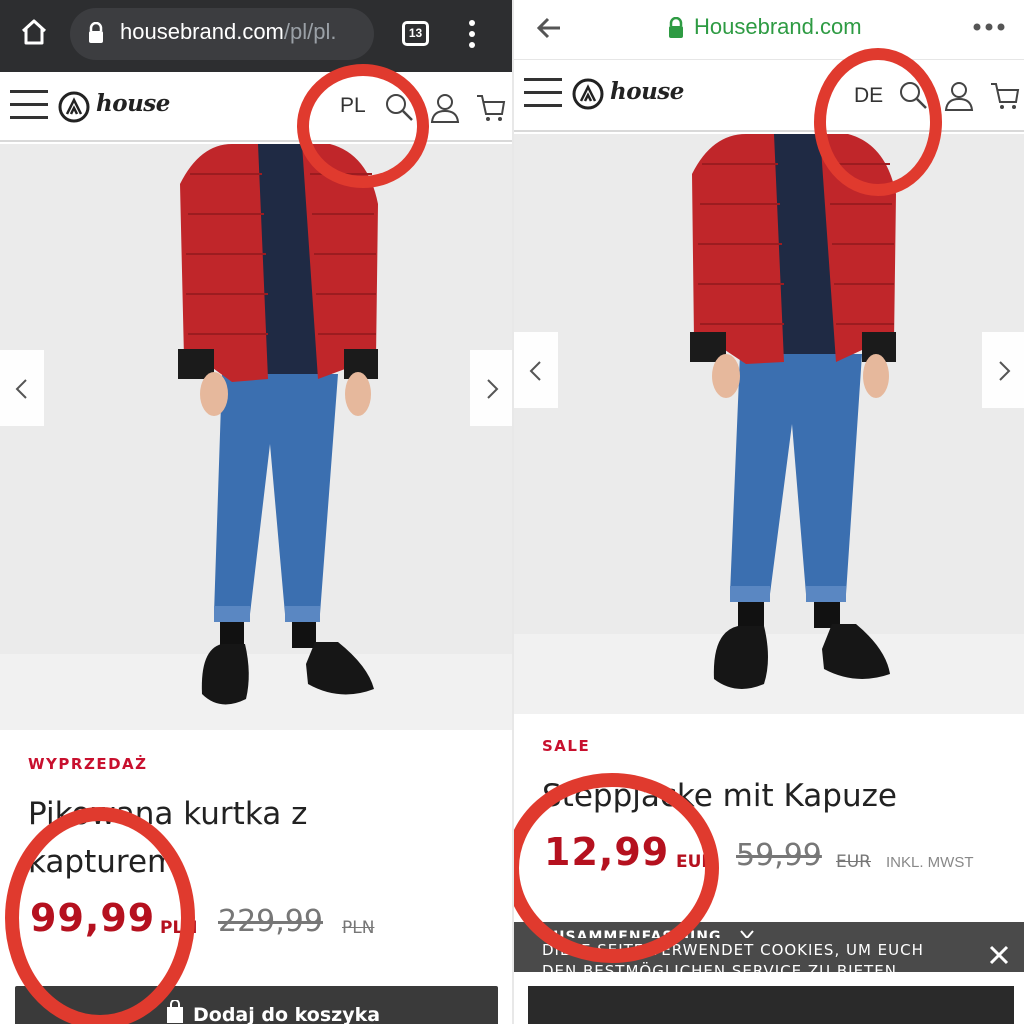 The image size is (1024, 1024). What do you see at coordinates (778, 26) in the screenshot?
I see `page-host-title: Housebrand.com` at bounding box center [778, 26].